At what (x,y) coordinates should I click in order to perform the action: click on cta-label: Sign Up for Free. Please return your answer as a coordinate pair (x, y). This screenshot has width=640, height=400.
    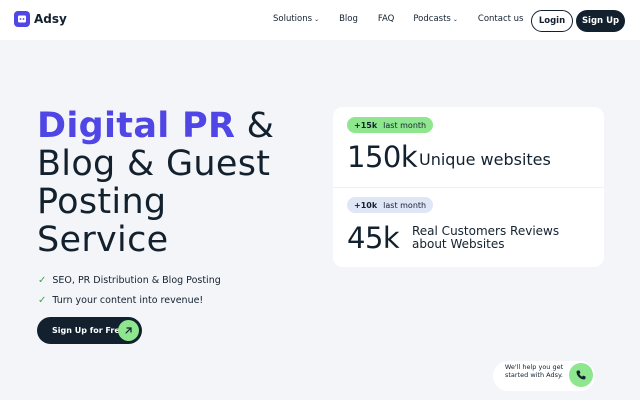
    Looking at the image, I should click on (89, 330).